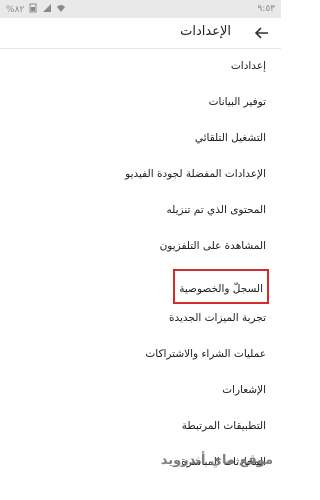 This screenshot has width=320, height=500. What do you see at coordinates (140, 9) in the screenshot?
I see `status-bar: %٨٢ ٩:٥٣` at bounding box center [140, 9].